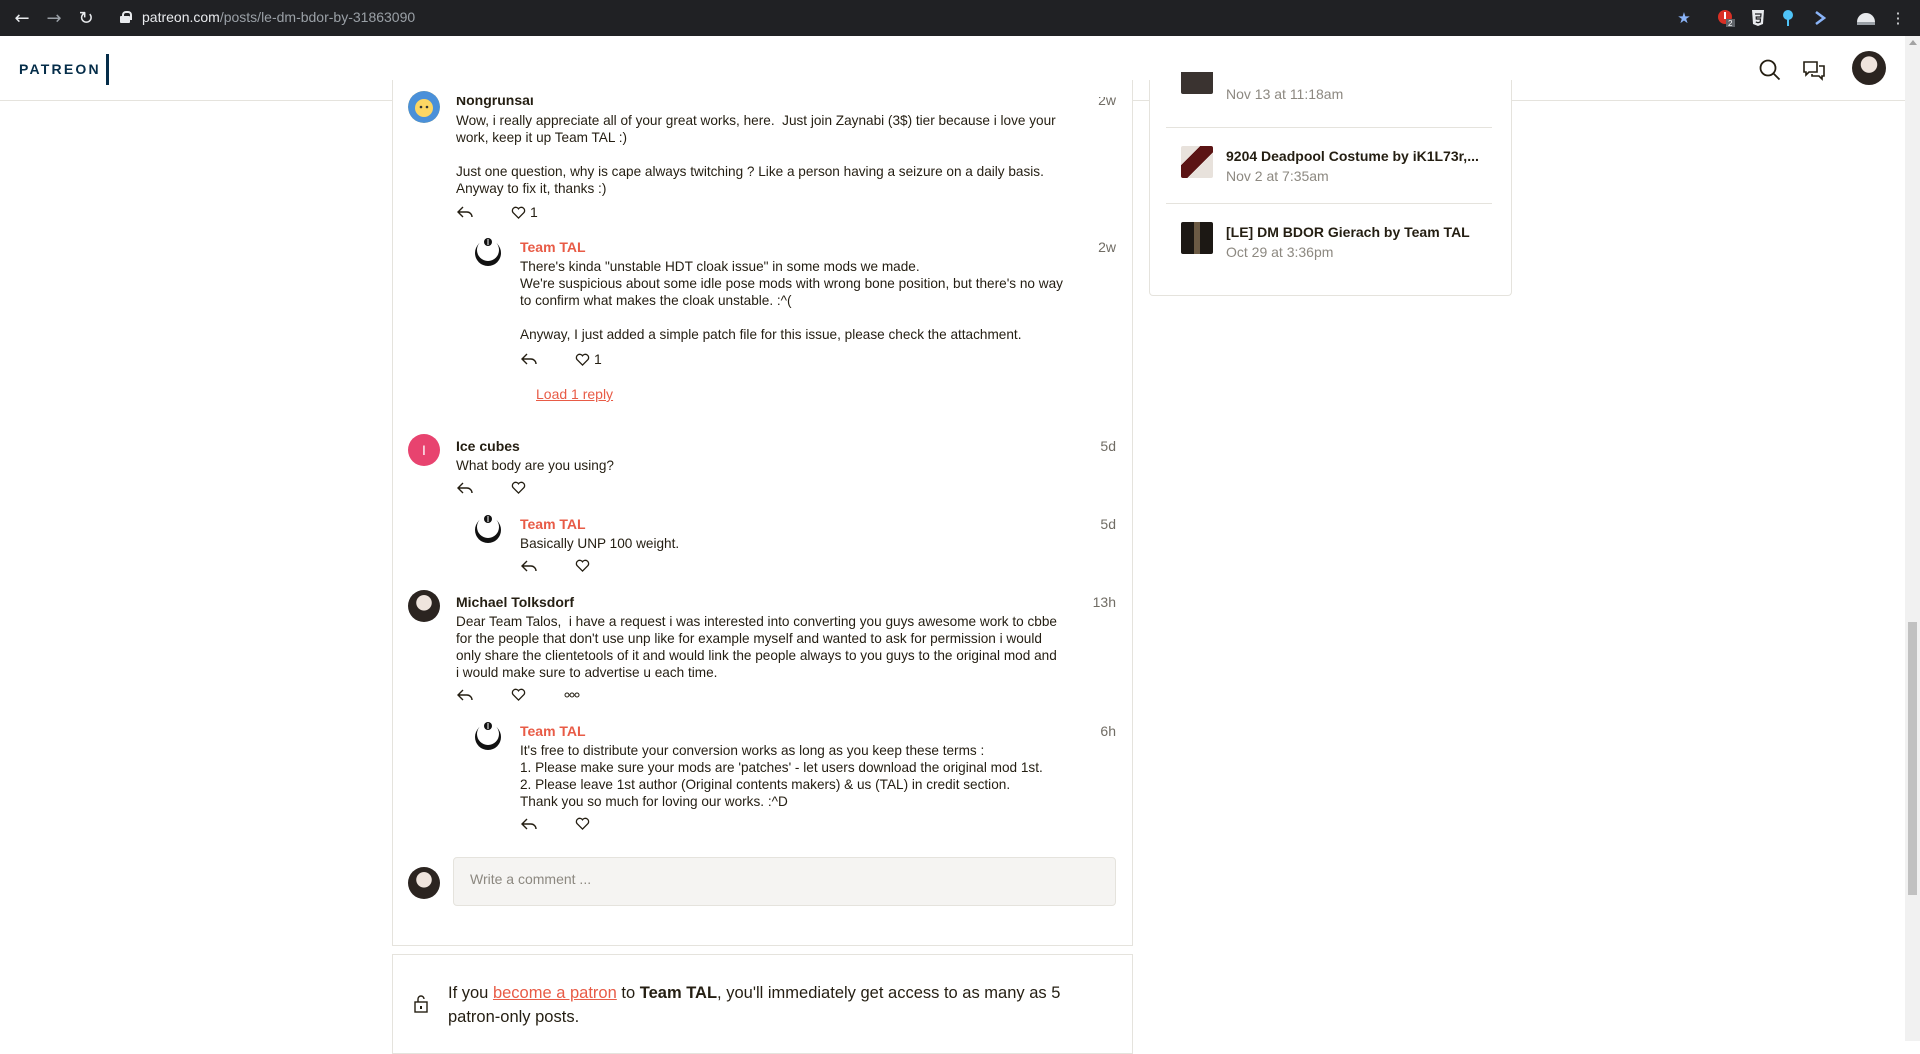  Describe the element at coordinates (497, 212) in the screenshot. I see `comment-actions: 1` at that location.